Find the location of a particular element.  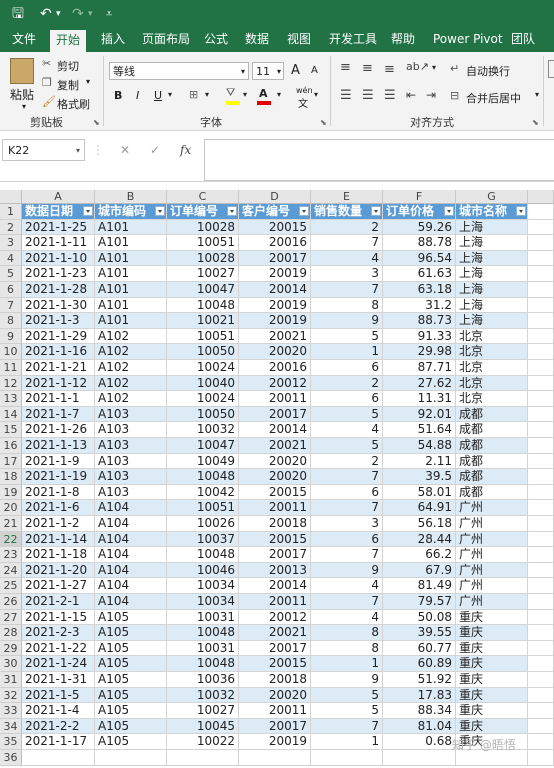

table-cell: 重庆 is located at coordinates (492, 695).